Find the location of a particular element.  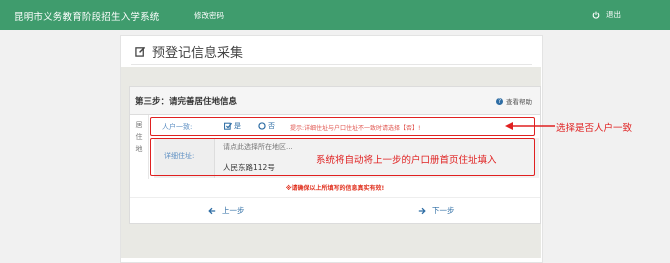

validity-warning: ※请确保以上所填写的信息真实有效! is located at coordinates (335, 188).